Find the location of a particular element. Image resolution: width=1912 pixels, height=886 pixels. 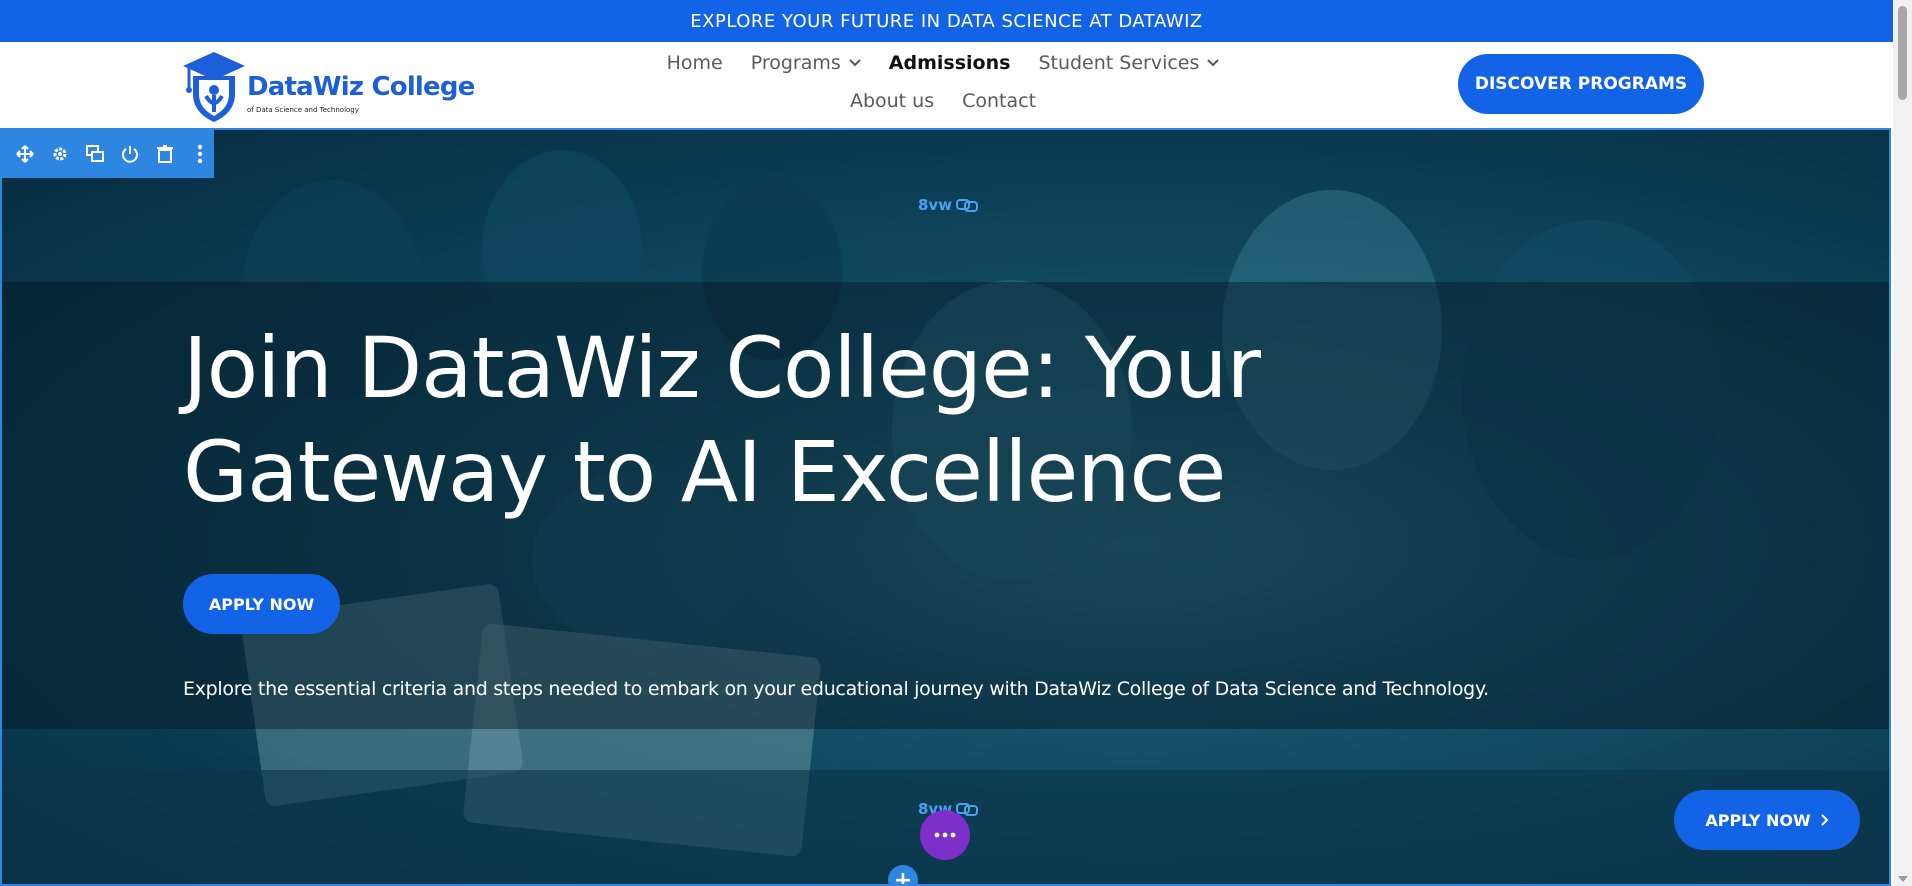

spacing-top-value: 8vw is located at coordinates (935, 205).